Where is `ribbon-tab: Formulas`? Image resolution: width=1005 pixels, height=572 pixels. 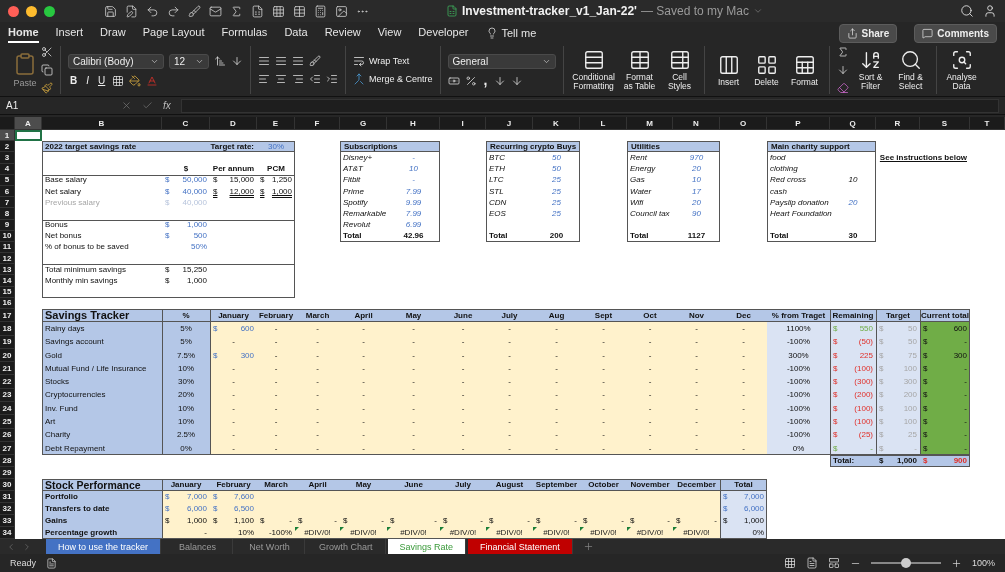
ribbon-tab: Formulas is located at coordinates (244, 33).